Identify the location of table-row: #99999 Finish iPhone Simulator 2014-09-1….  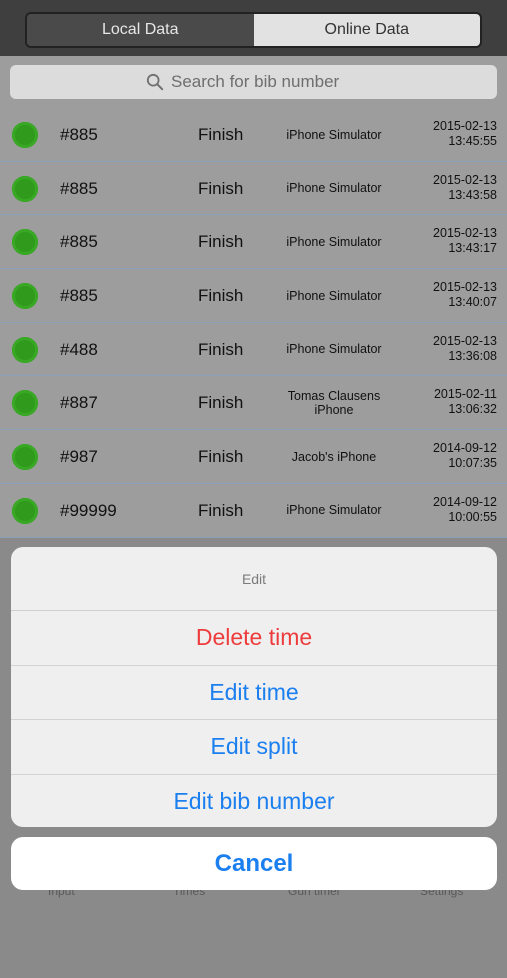
(253, 511).